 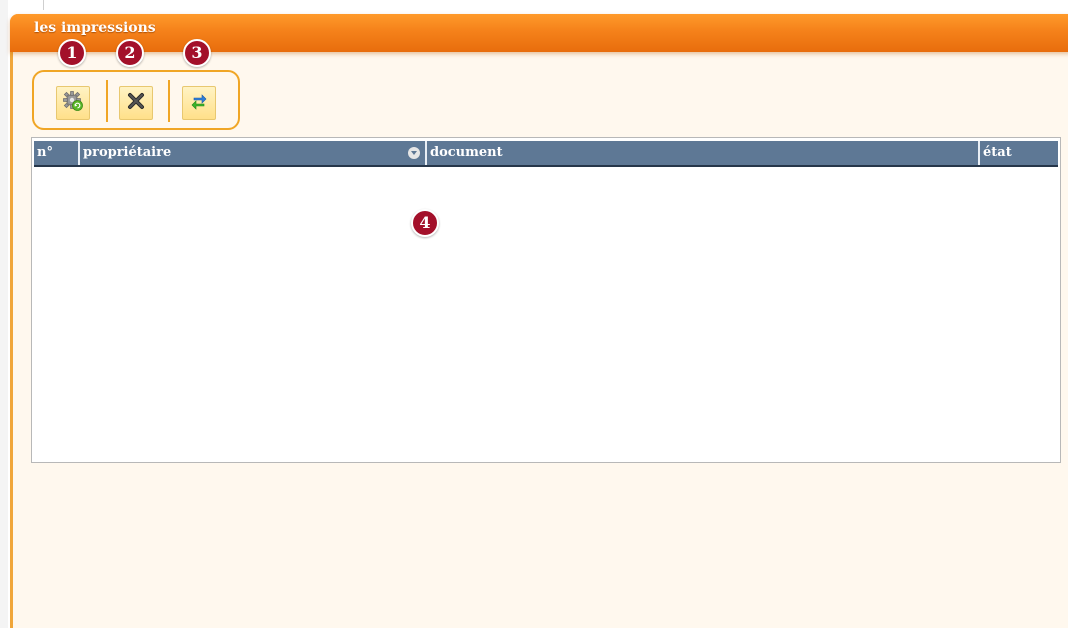 What do you see at coordinates (251, 153) in the screenshot?
I see `column-header-owner: propriétaire` at bounding box center [251, 153].